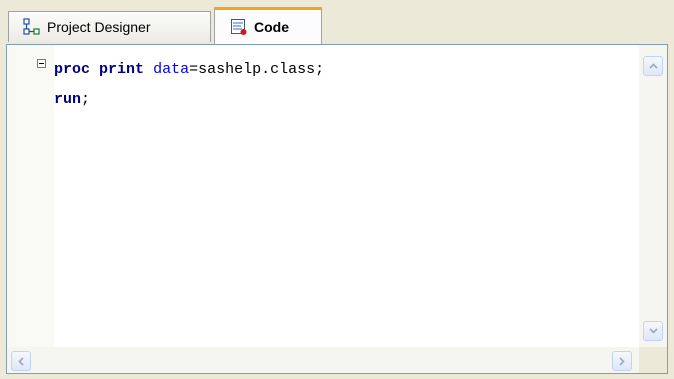 This screenshot has width=674, height=379. I want to click on horizontal-scrollbar, so click(323, 360).